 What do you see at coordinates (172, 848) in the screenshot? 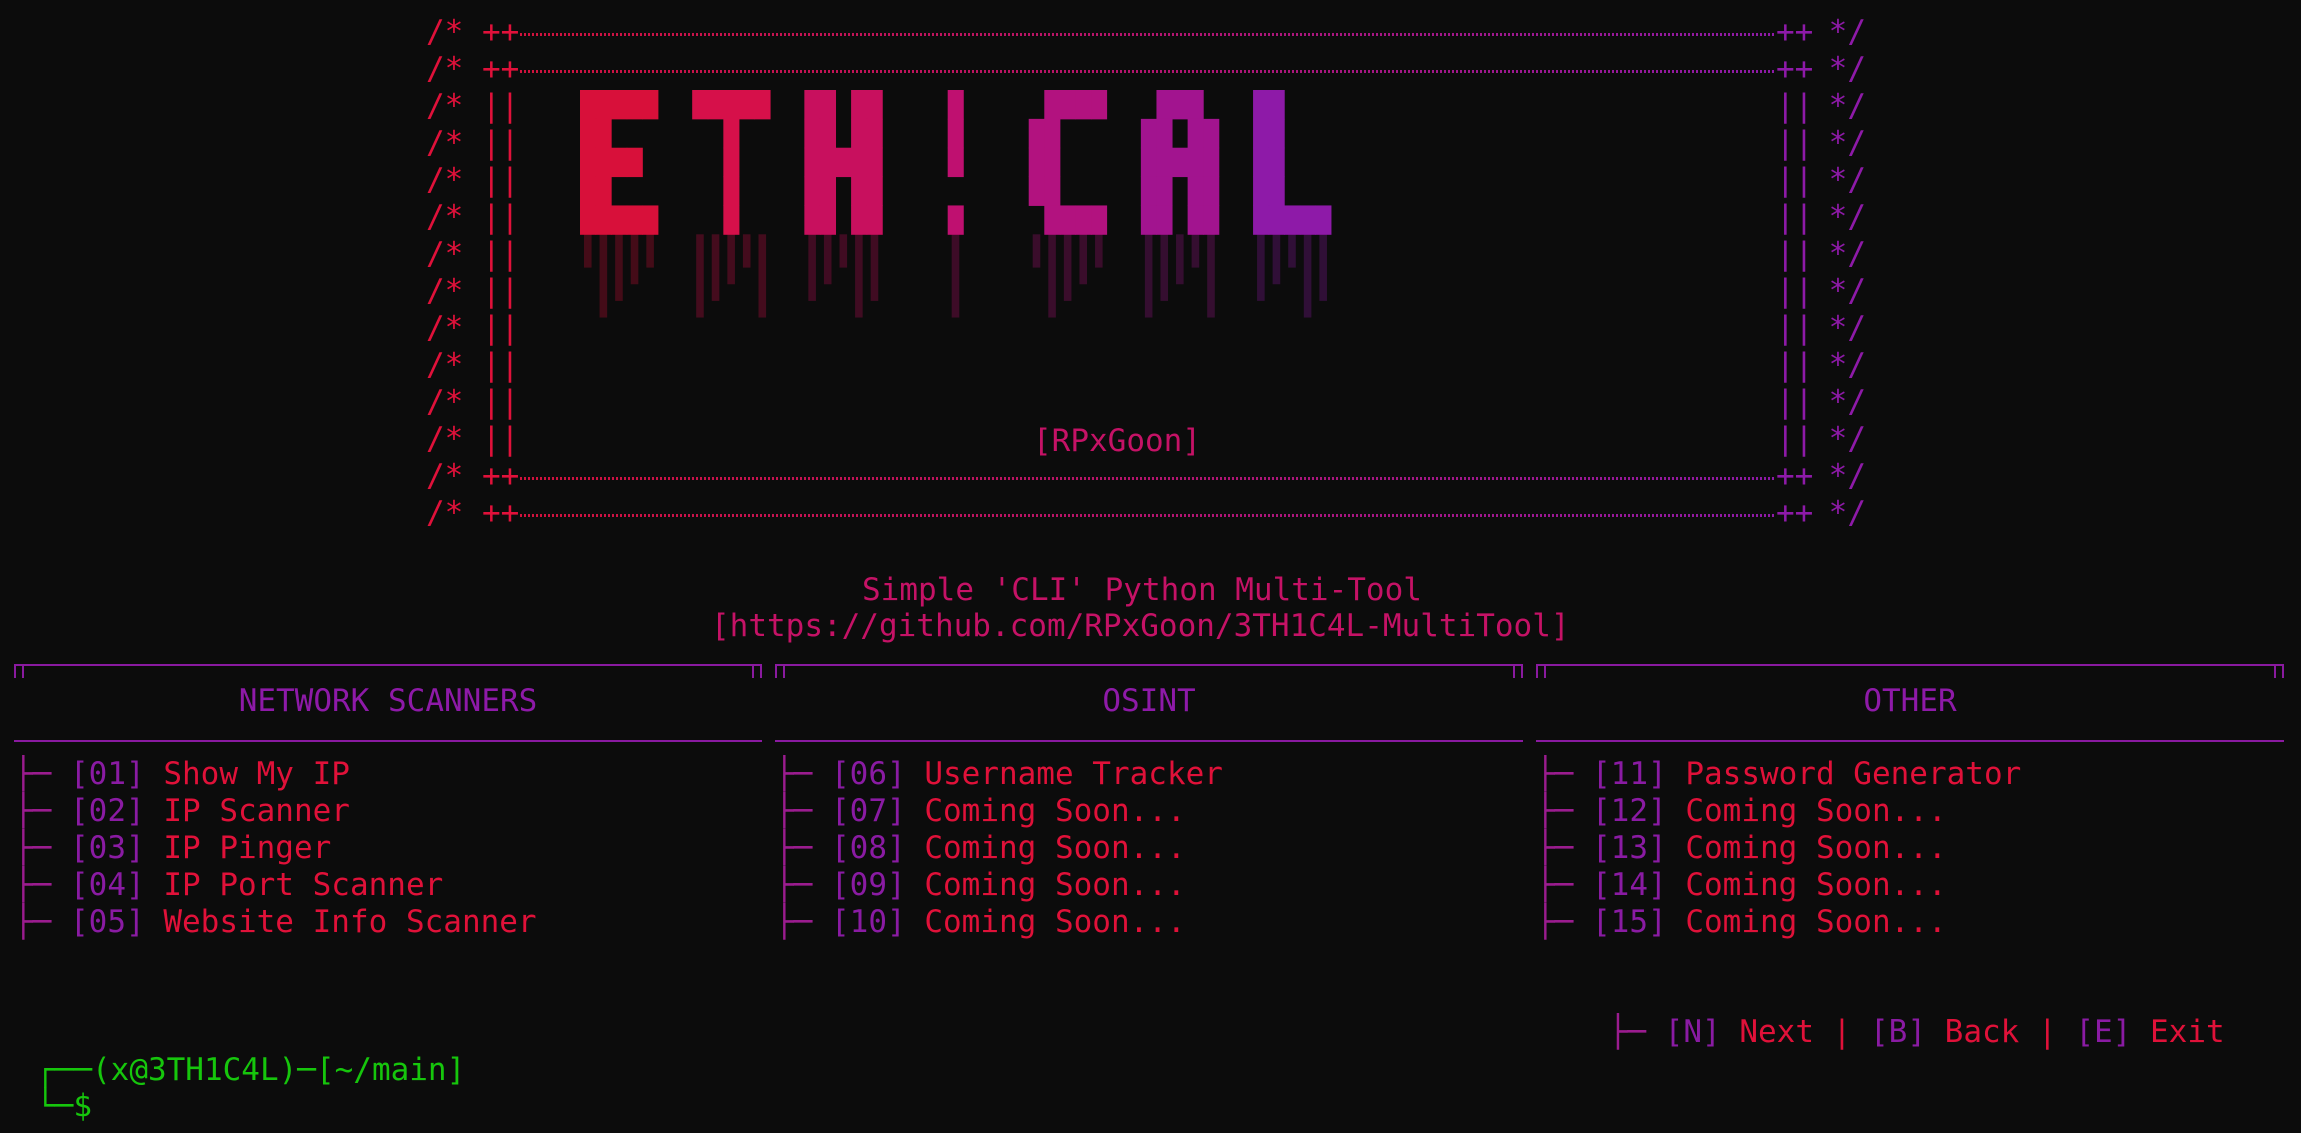
I see `menu-item: ├─ [03] IP Pinger` at bounding box center [172, 848].